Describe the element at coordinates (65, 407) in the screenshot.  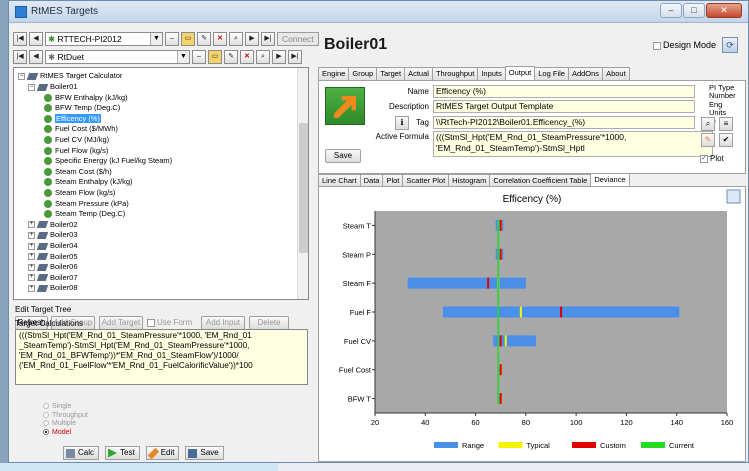
I see `mode-radio-single: Single` at that location.